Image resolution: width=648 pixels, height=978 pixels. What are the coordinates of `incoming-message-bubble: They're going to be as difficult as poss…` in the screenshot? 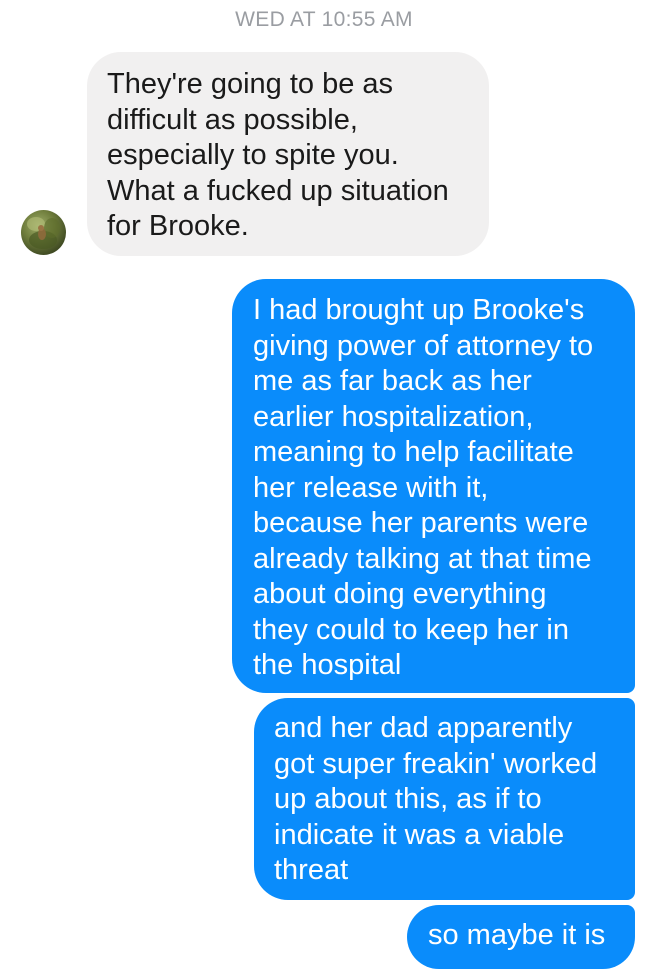 It's located at (288, 154).